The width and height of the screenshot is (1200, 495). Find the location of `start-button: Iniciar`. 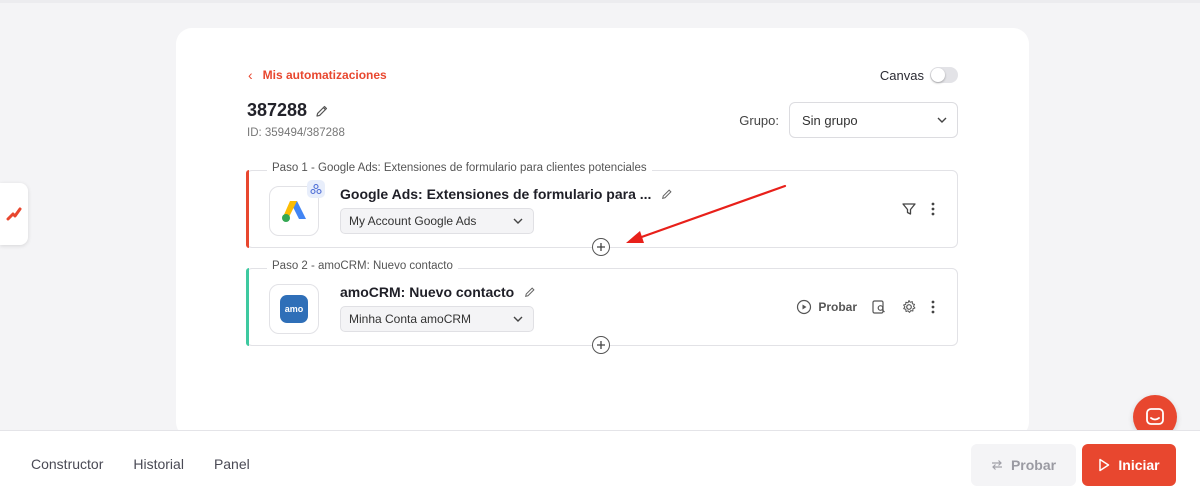

start-button: Iniciar is located at coordinates (1129, 465).